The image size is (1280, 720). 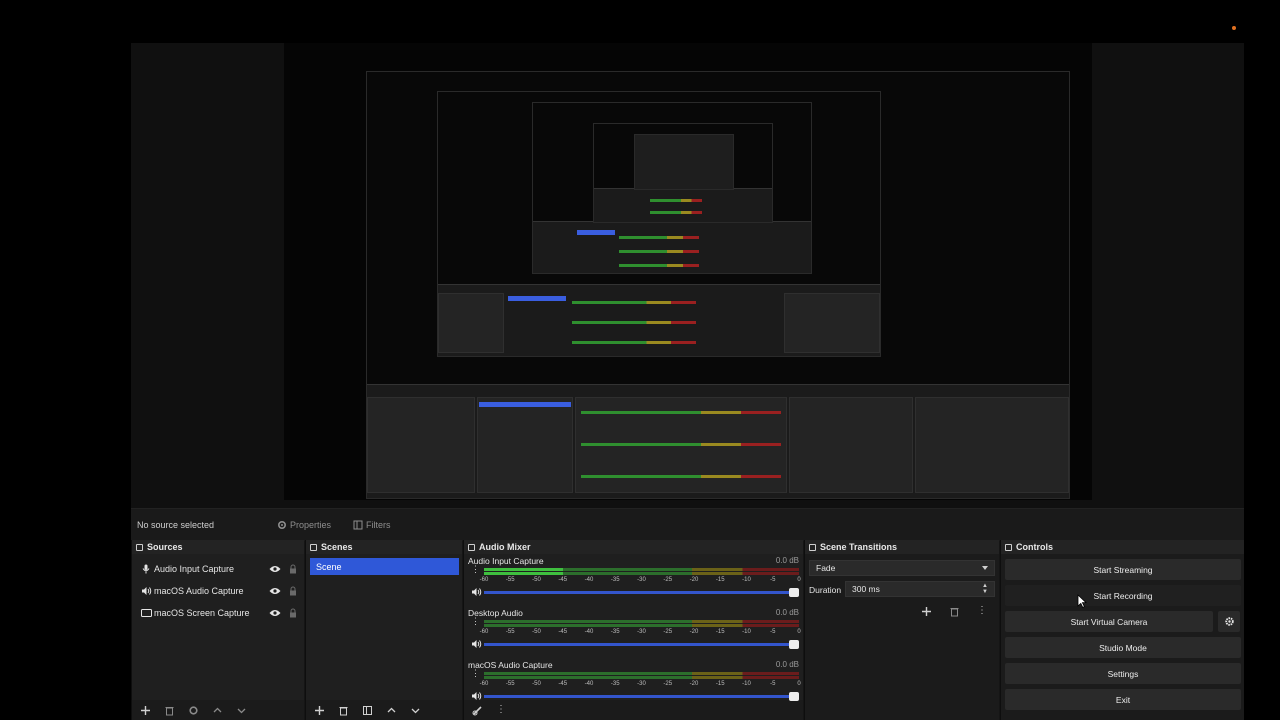 I want to click on source-item: macOS Audio Capture, so click(x=218, y=591).